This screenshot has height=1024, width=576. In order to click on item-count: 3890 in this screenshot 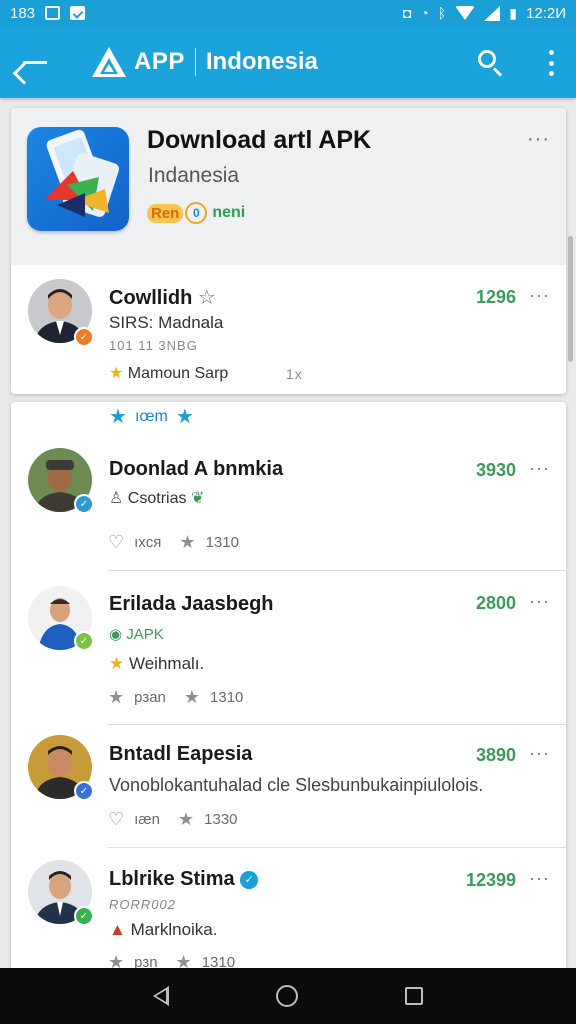, I will do `click(495, 755)`.